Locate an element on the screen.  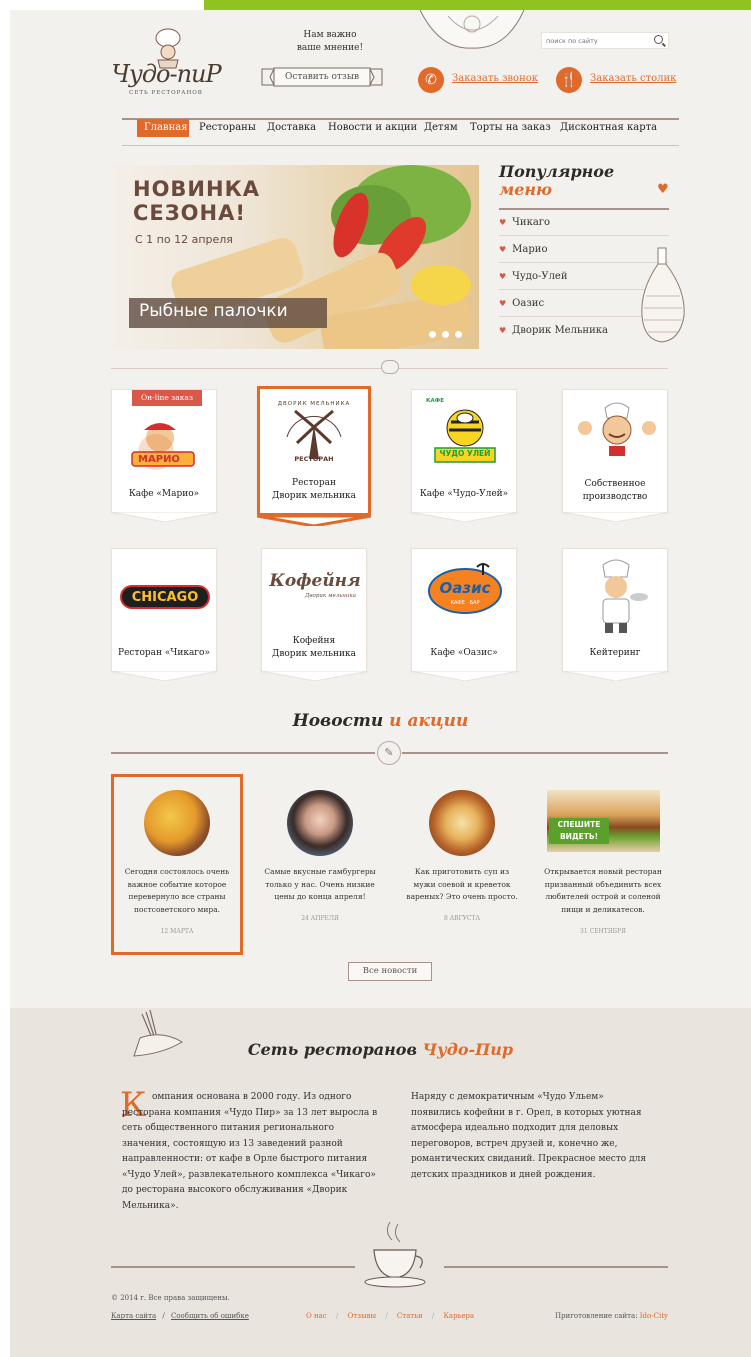
heart-icon: ♥ is located at coordinates (663, 189).